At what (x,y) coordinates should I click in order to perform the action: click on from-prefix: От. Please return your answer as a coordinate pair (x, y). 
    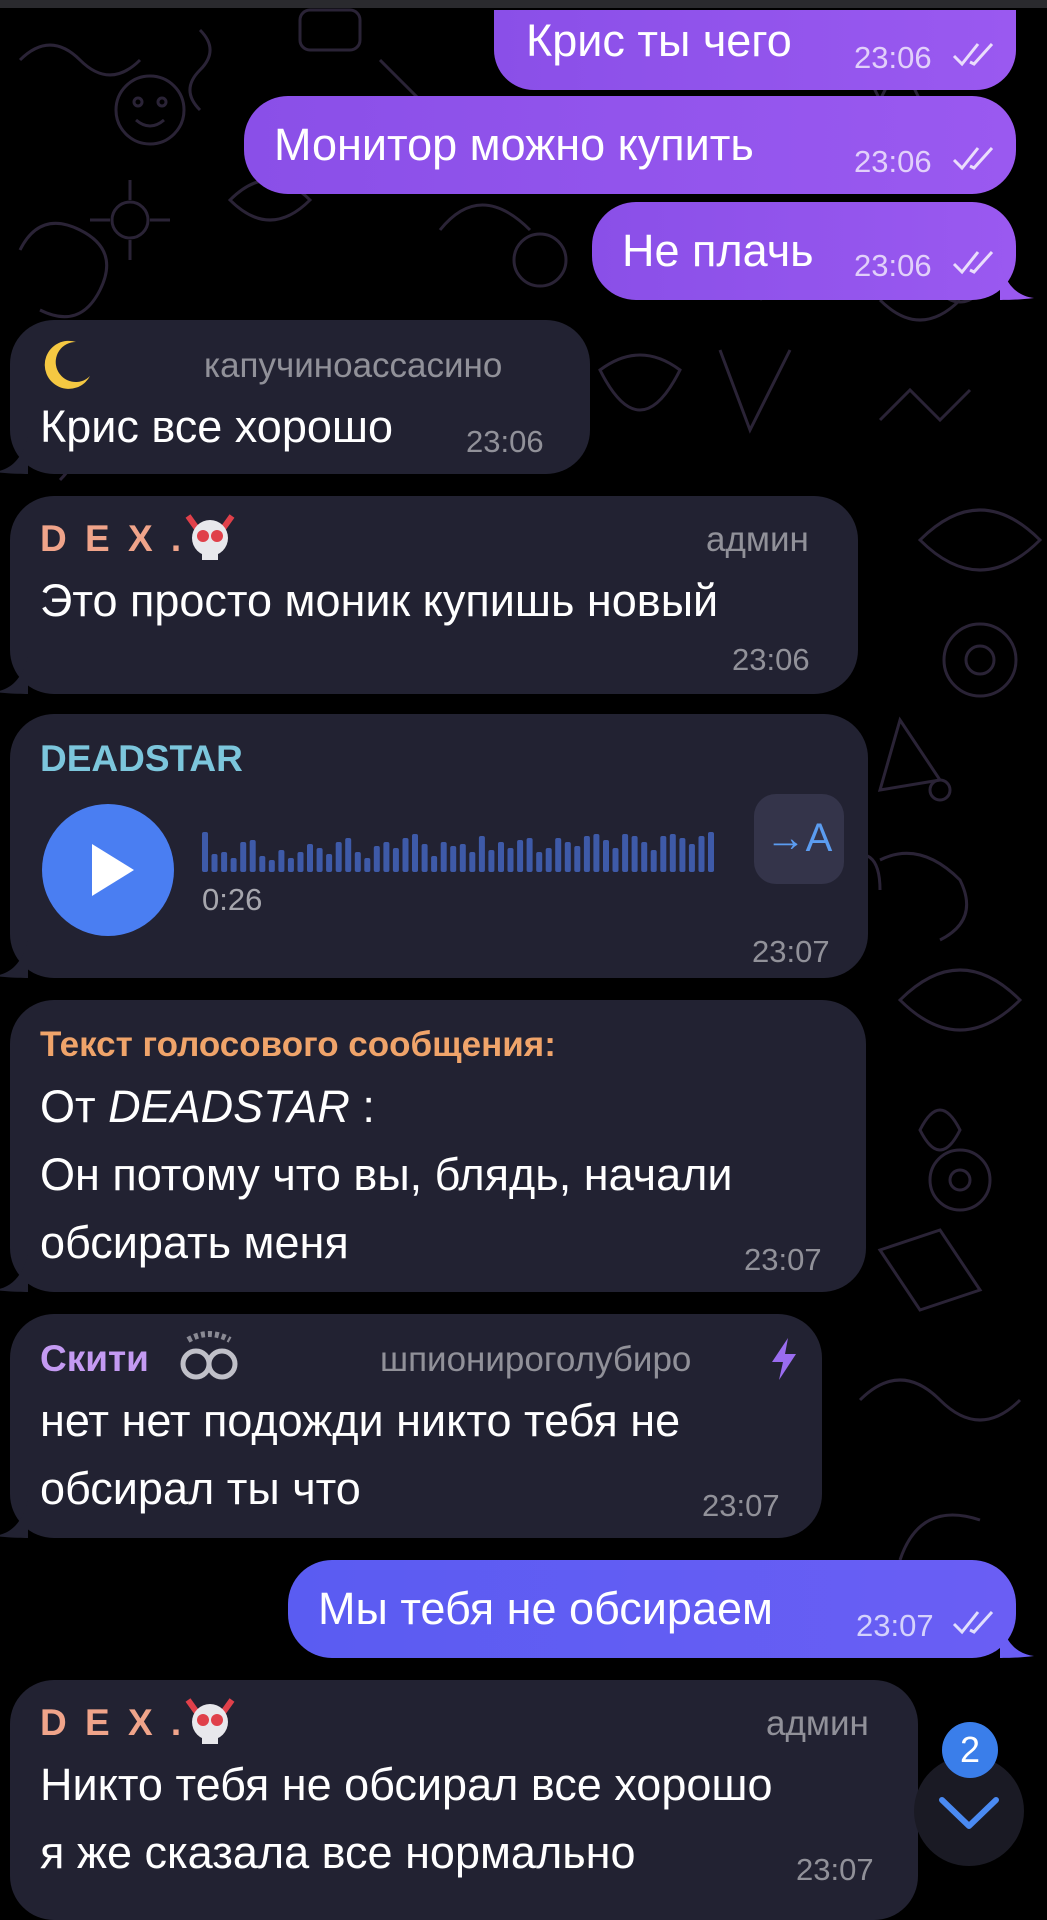
    Looking at the image, I should click on (74, 1106).